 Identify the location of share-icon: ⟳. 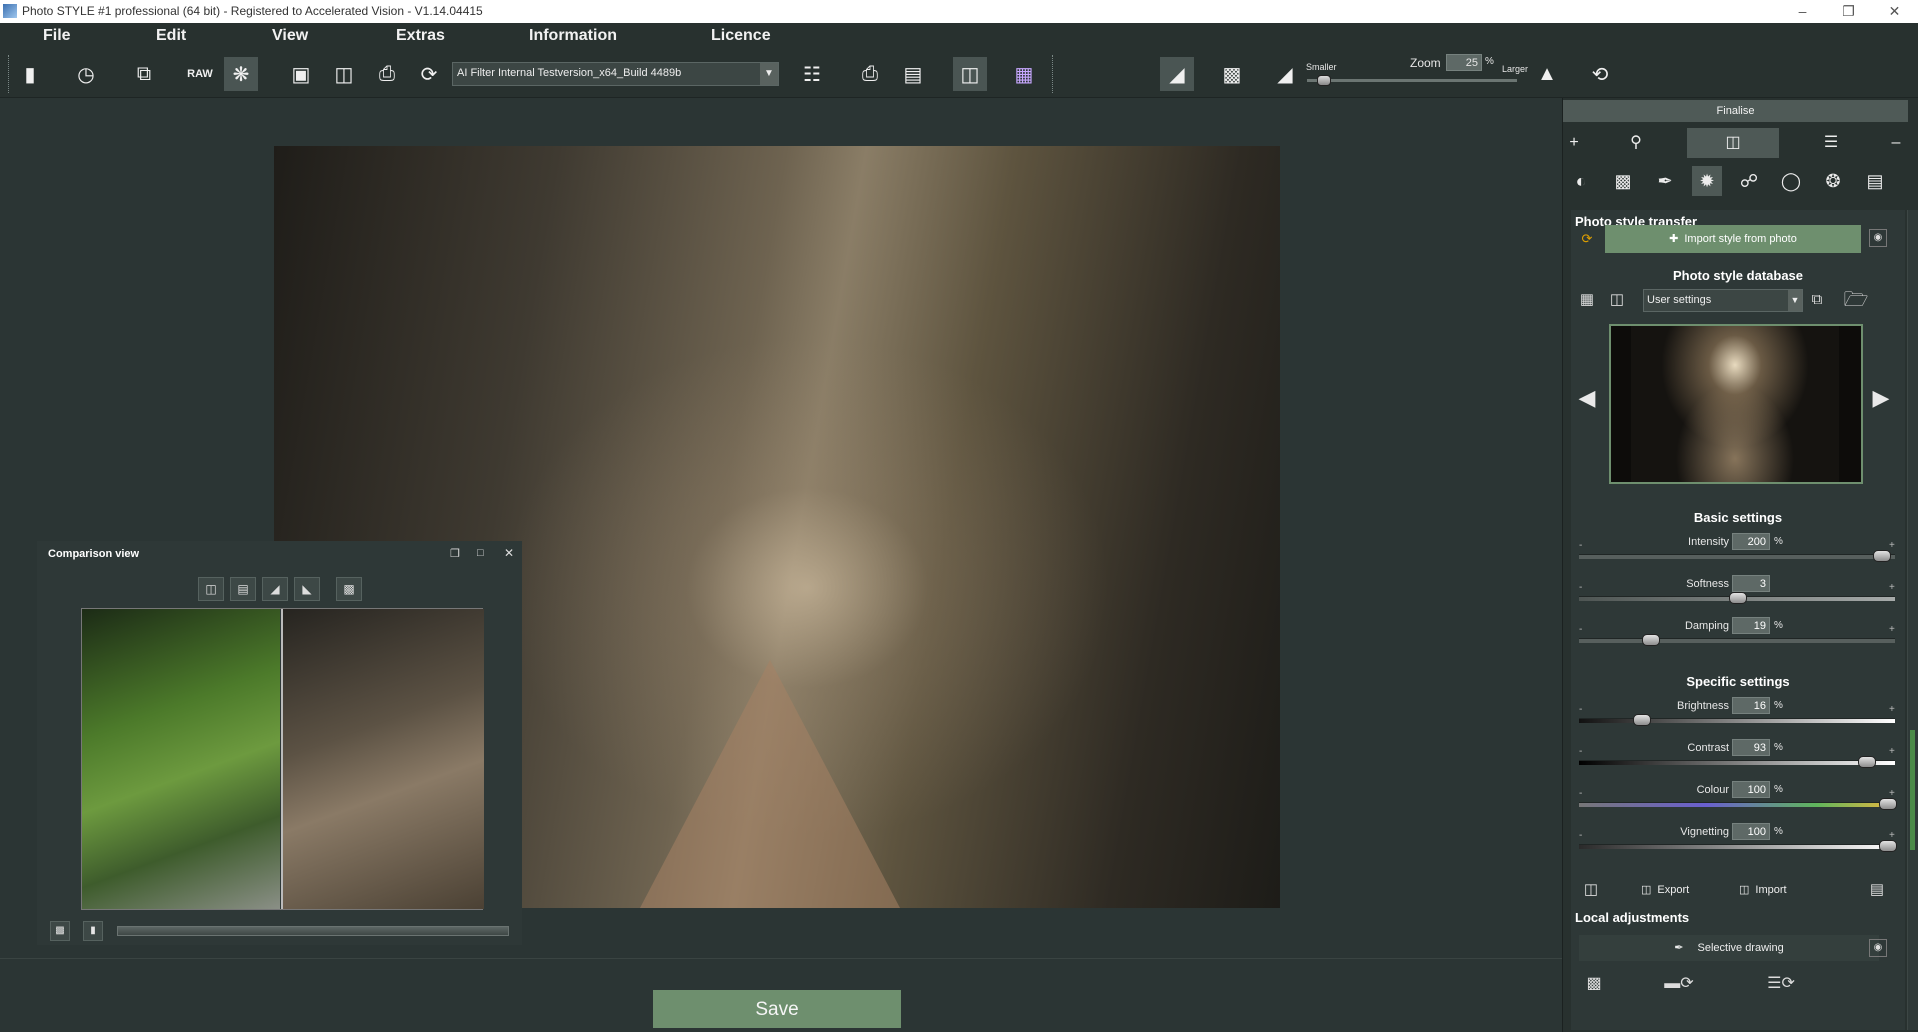
(429, 74).